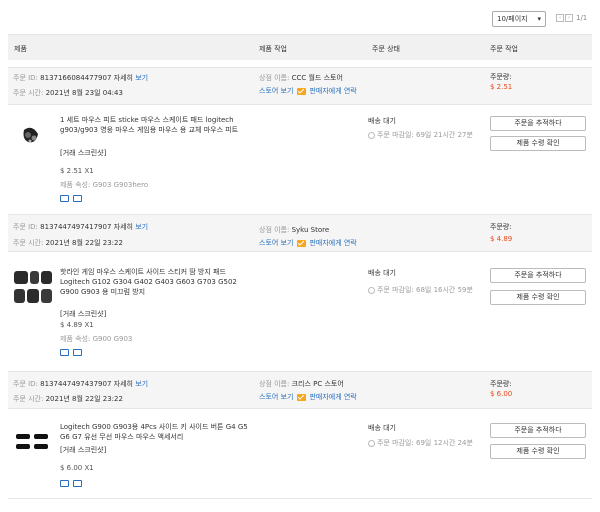 Image resolution: width=600 pixels, height=512 pixels. Describe the element at coordinates (20, 49) in the screenshot. I see `col-product: 제품` at that location.